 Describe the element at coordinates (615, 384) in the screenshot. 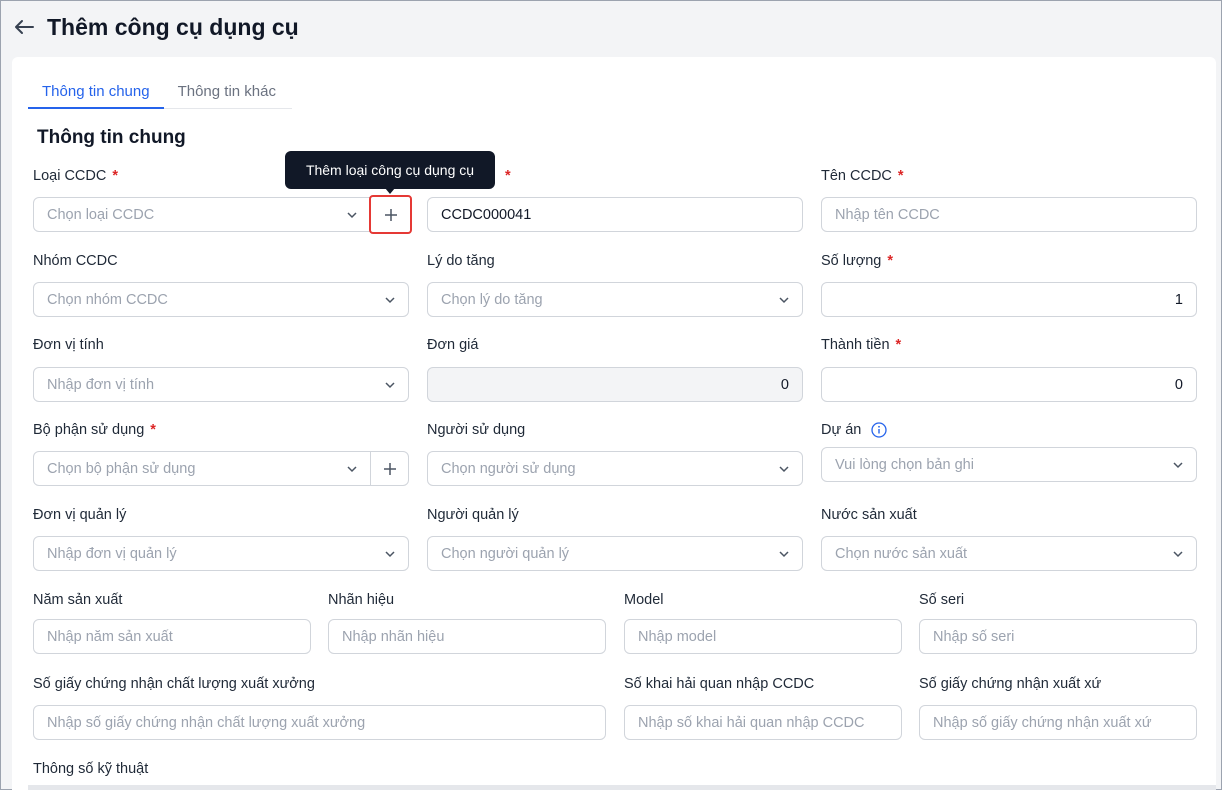

I see `don-gia-input: 0` at that location.